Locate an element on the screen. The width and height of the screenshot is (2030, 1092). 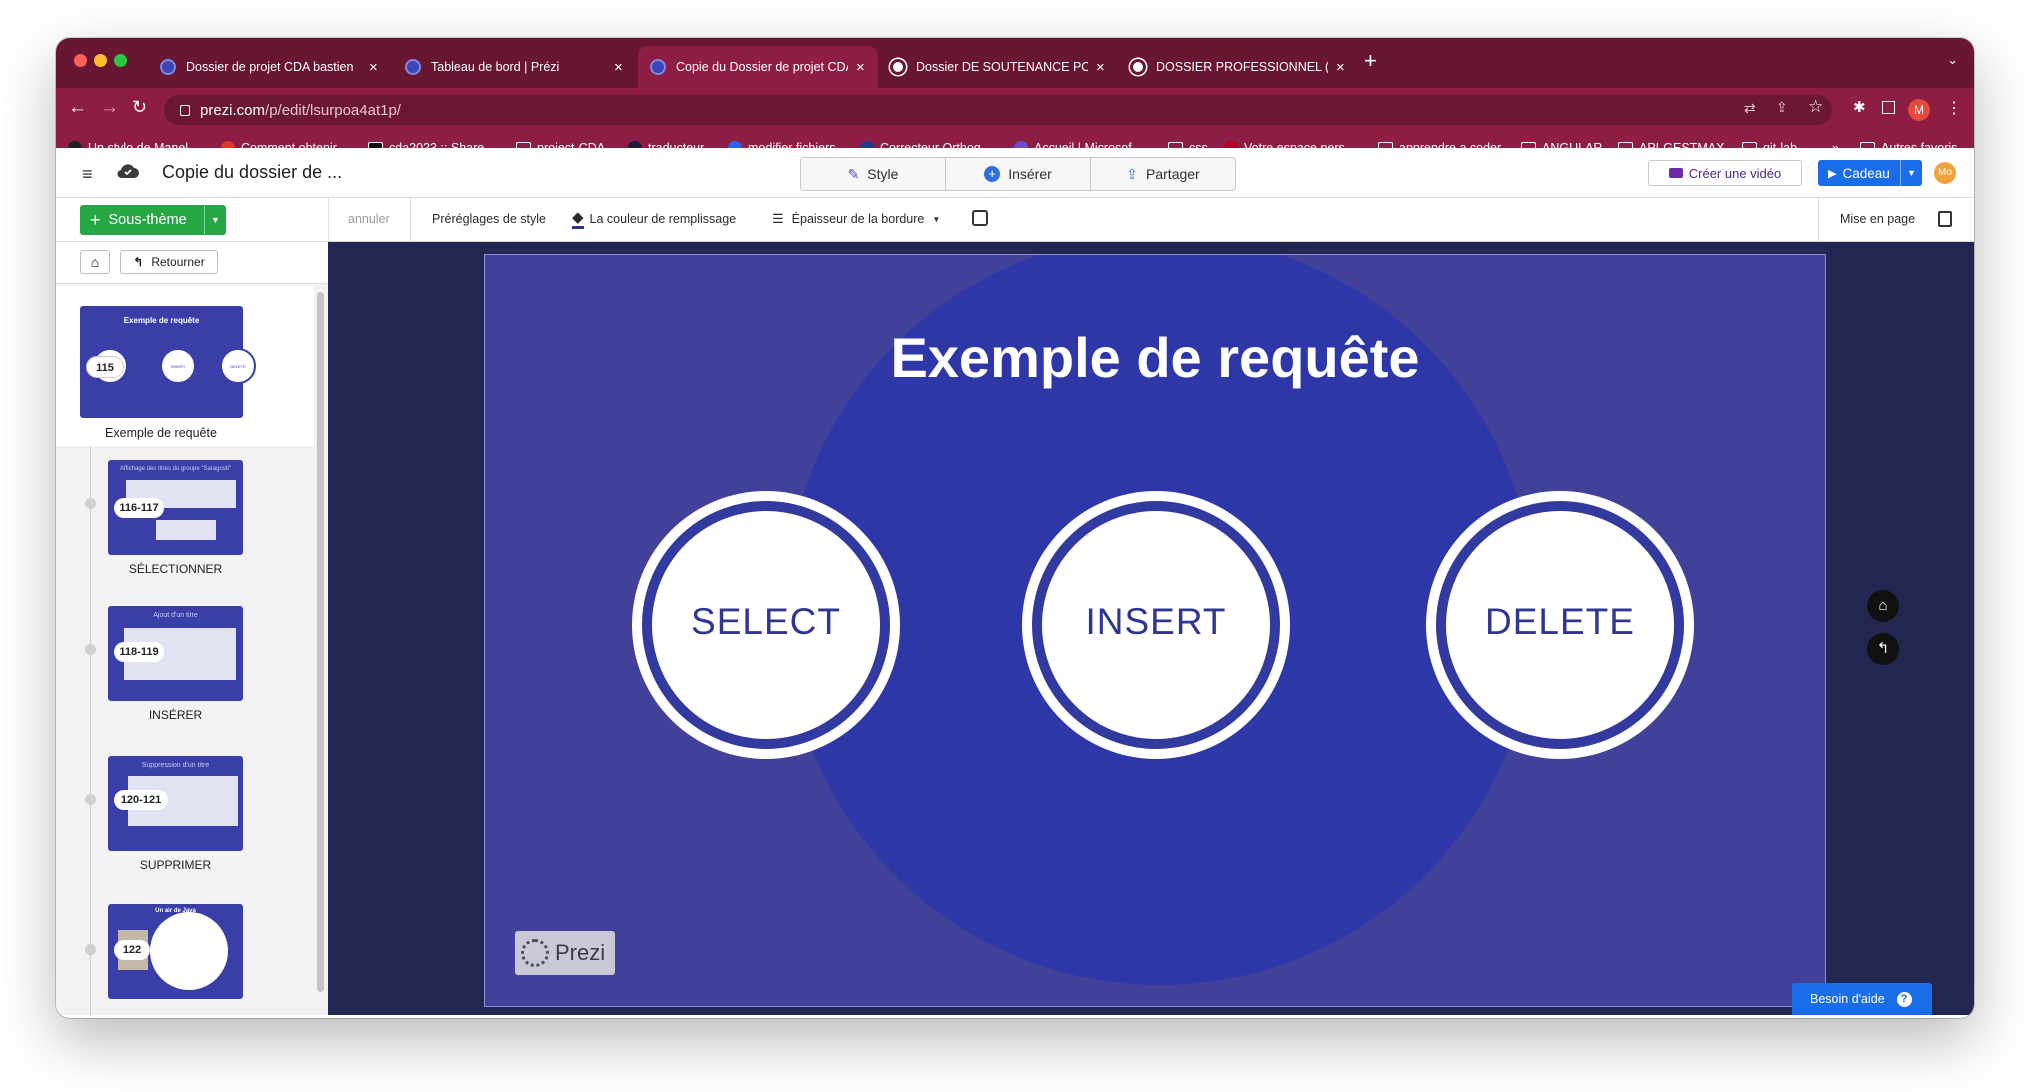
thumbnail-circle-label: INSERT is located at coordinates (178, 366).